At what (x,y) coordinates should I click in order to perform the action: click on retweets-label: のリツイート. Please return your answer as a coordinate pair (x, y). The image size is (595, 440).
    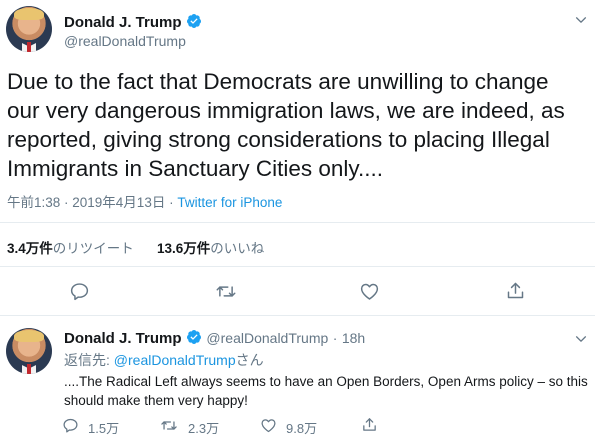
    Looking at the image, I should click on (93, 248).